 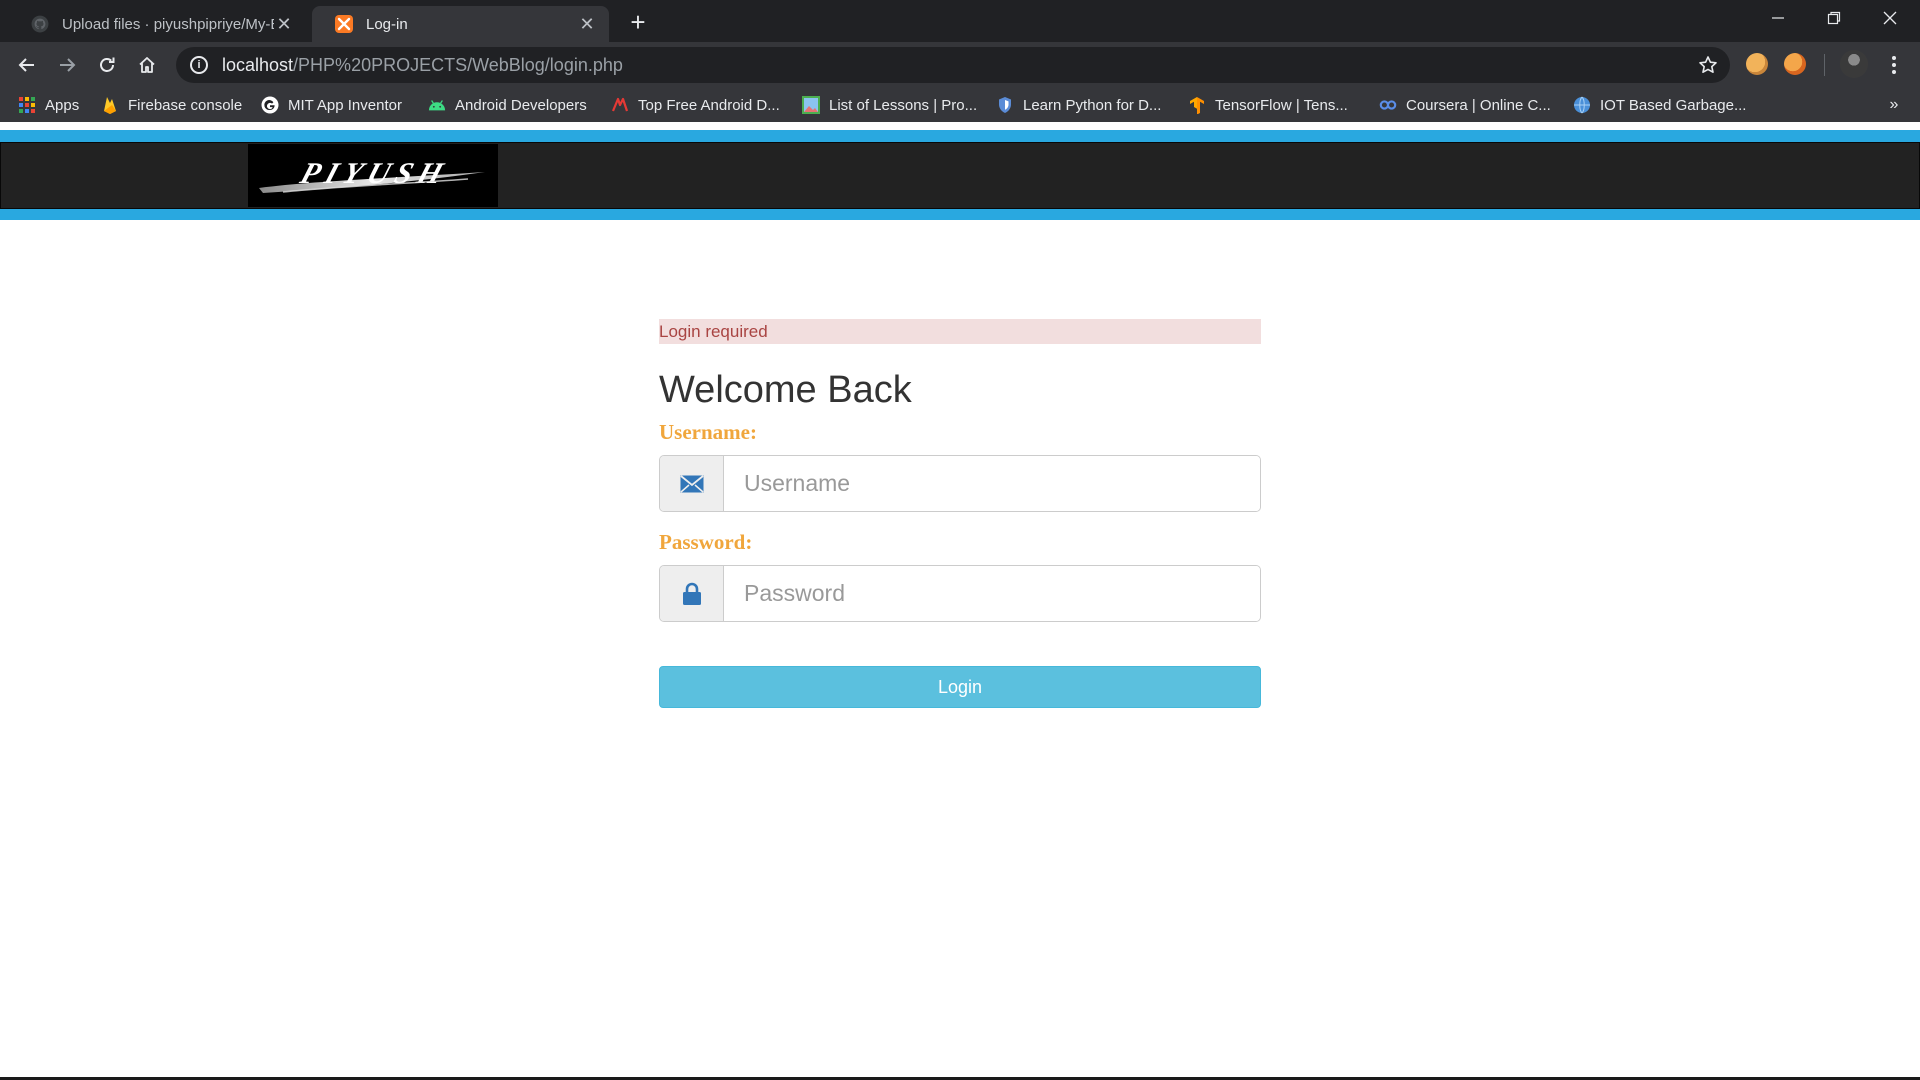 I want to click on lock-icon, so click(x=692, y=593).